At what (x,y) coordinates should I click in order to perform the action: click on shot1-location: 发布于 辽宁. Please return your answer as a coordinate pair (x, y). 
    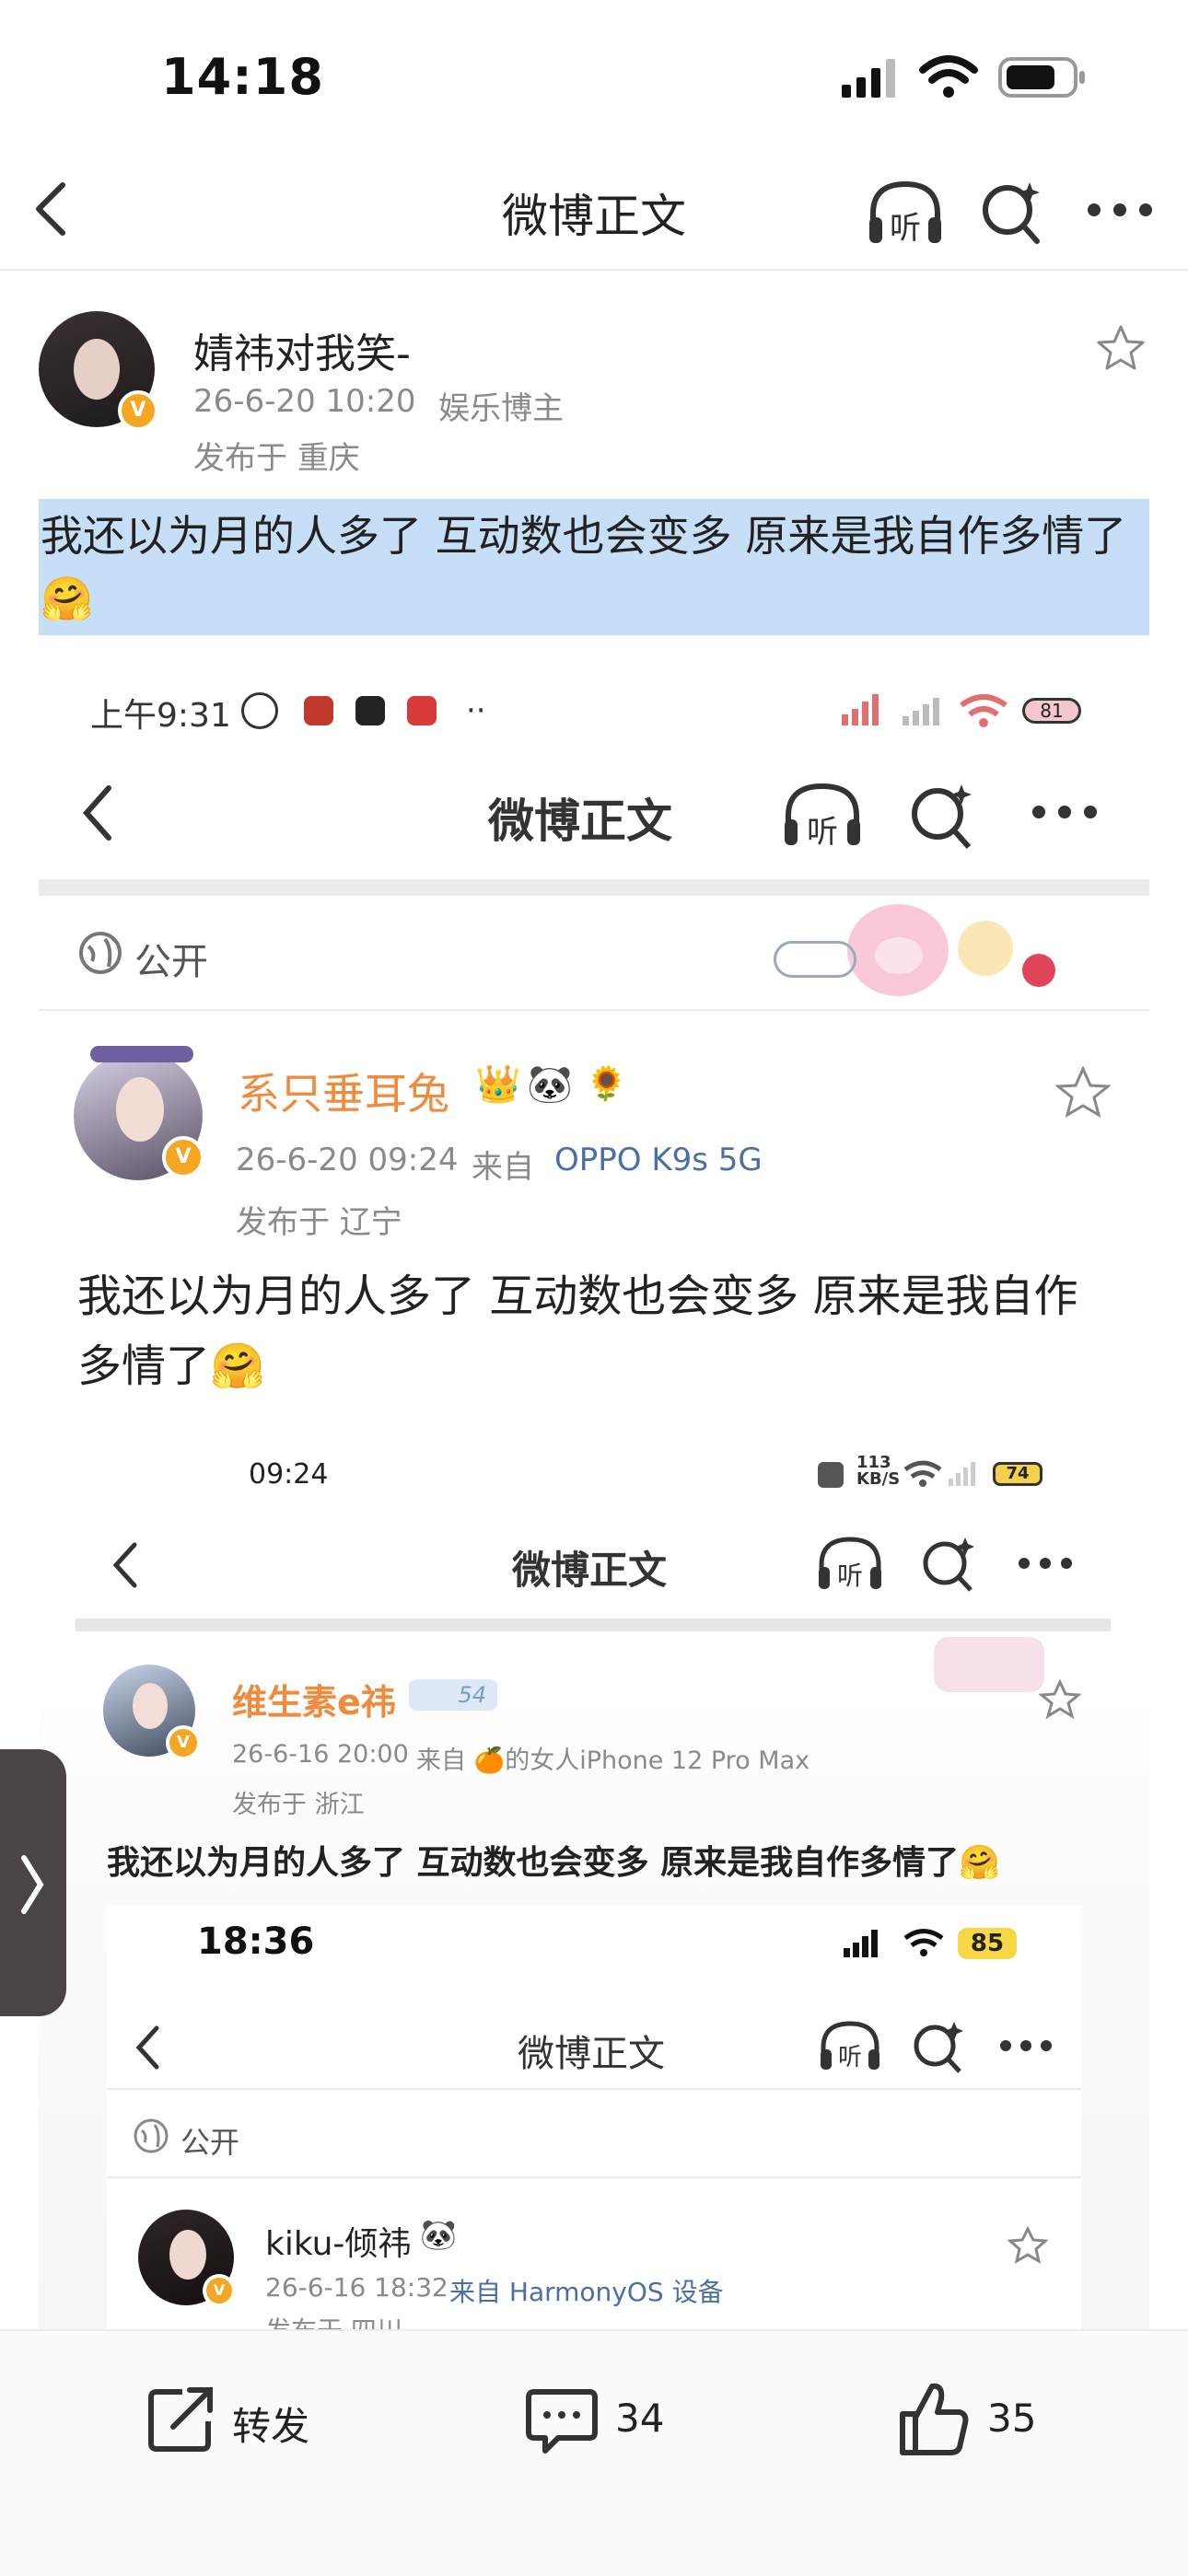
    Looking at the image, I should click on (319, 1222).